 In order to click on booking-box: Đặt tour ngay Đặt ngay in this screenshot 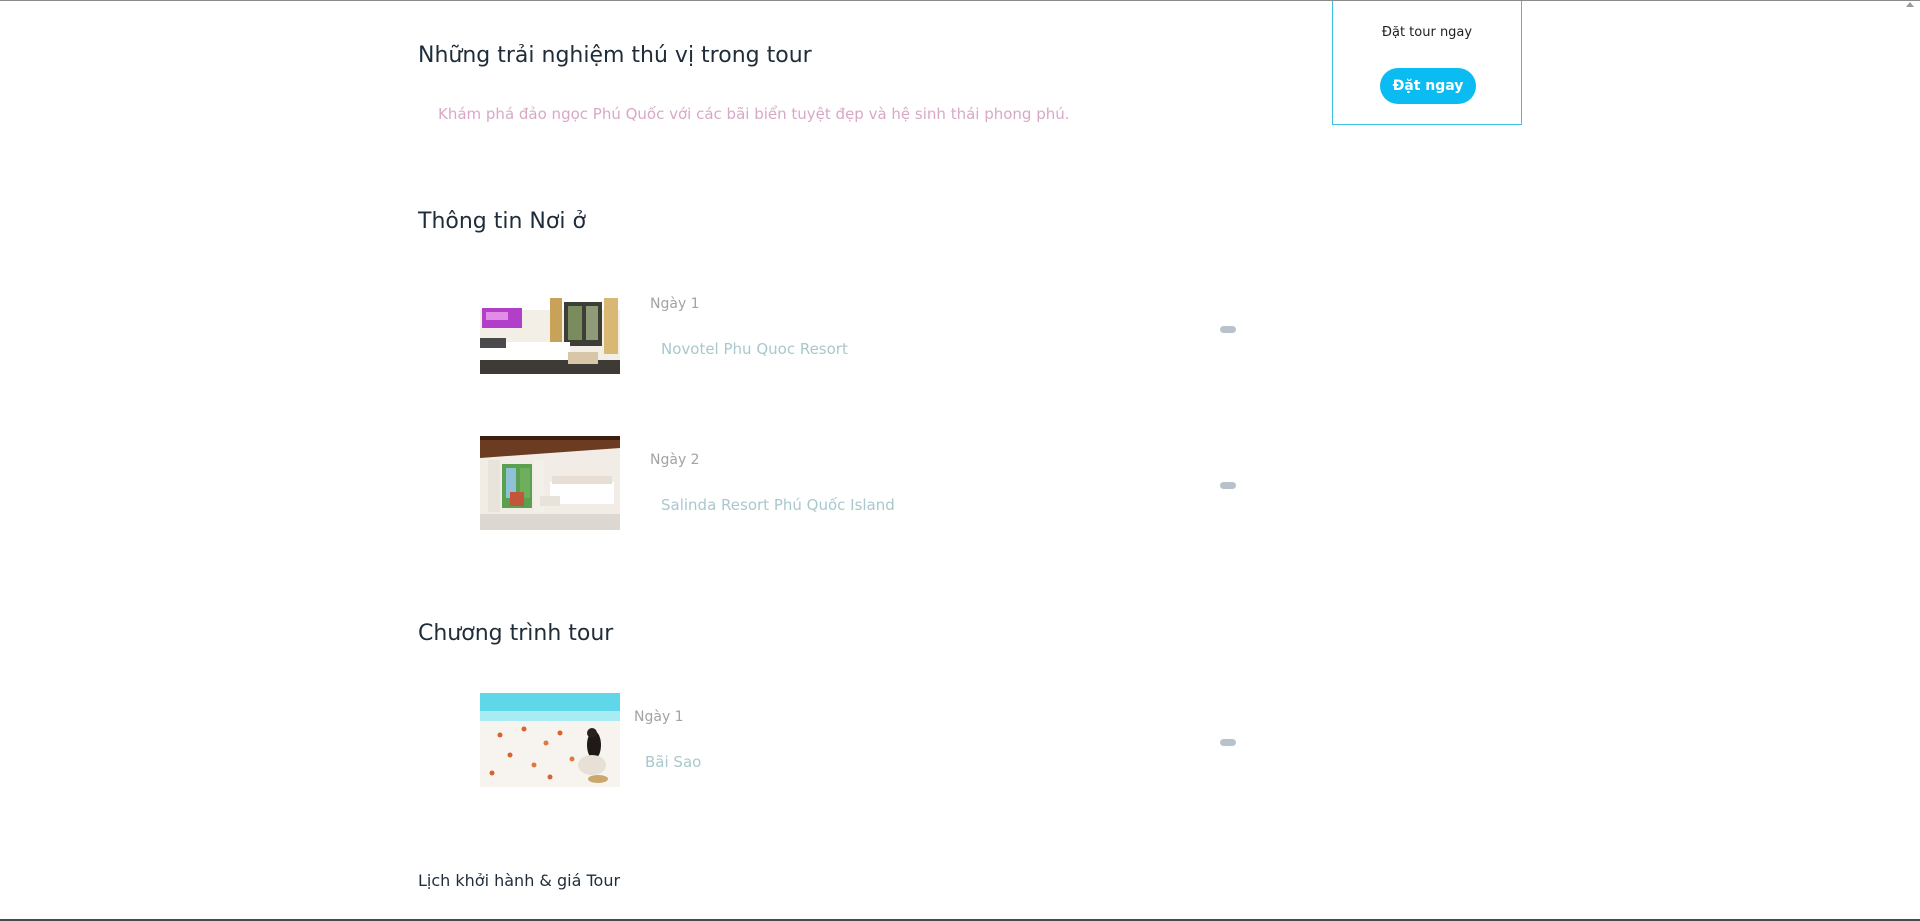, I will do `click(1427, 63)`.